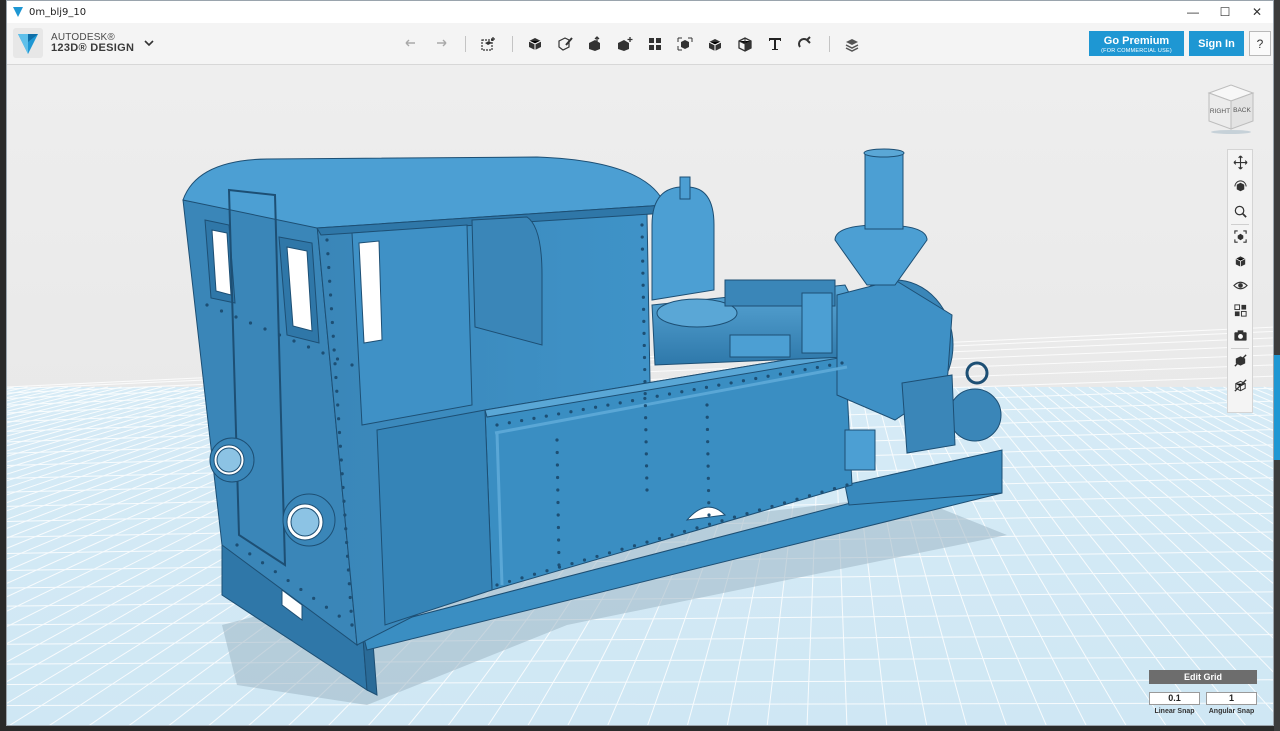 This screenshot has height=731, width=1280. I want to click on orbit-button, so click(1240, 187).